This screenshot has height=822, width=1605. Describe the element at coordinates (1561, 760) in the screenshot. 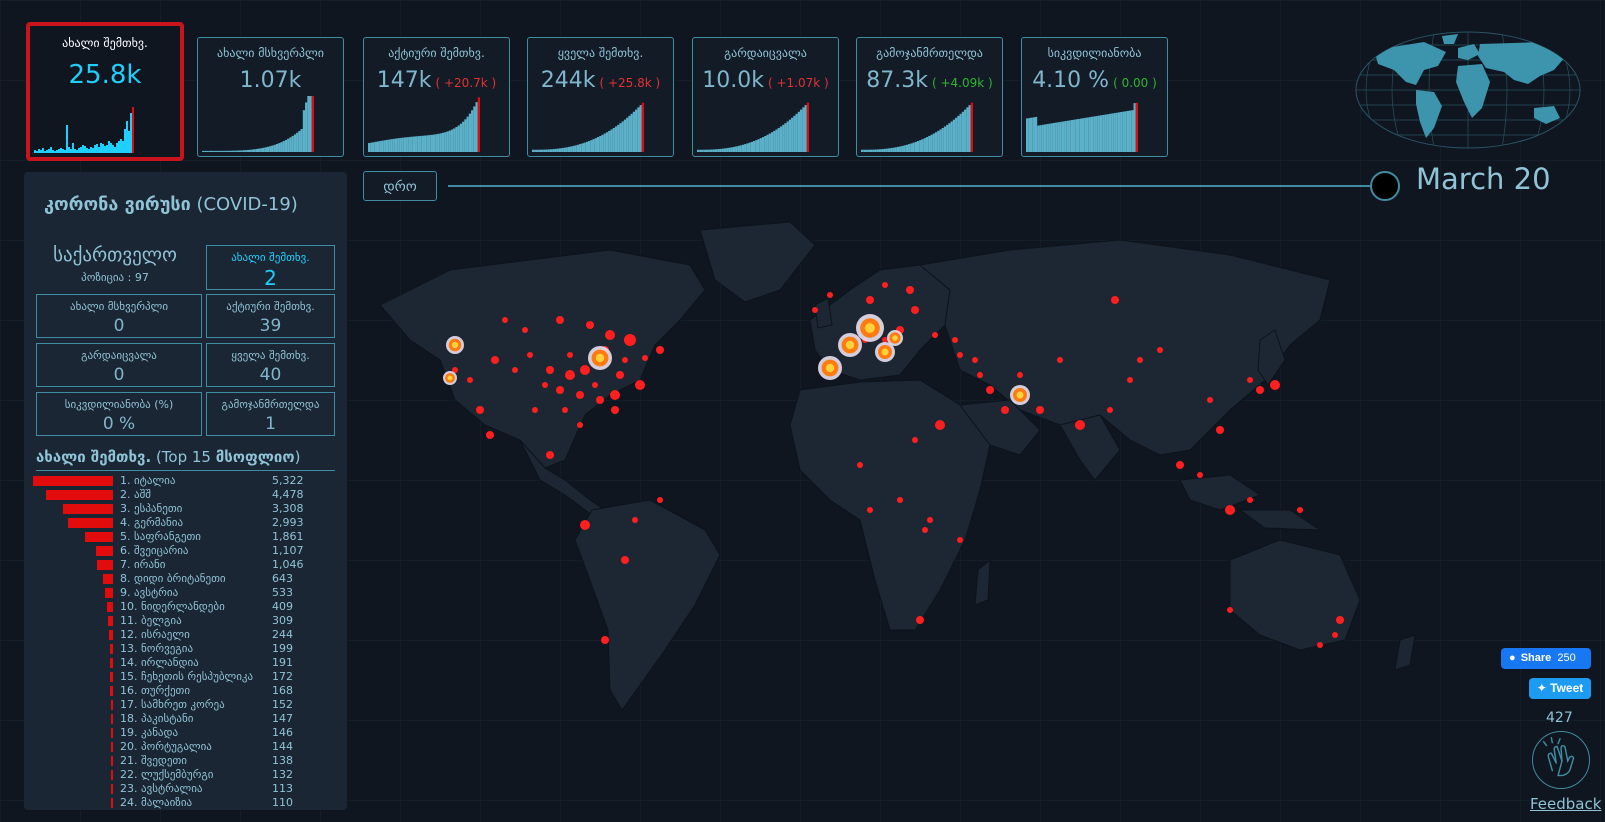

I see `clap-icon` at that location.